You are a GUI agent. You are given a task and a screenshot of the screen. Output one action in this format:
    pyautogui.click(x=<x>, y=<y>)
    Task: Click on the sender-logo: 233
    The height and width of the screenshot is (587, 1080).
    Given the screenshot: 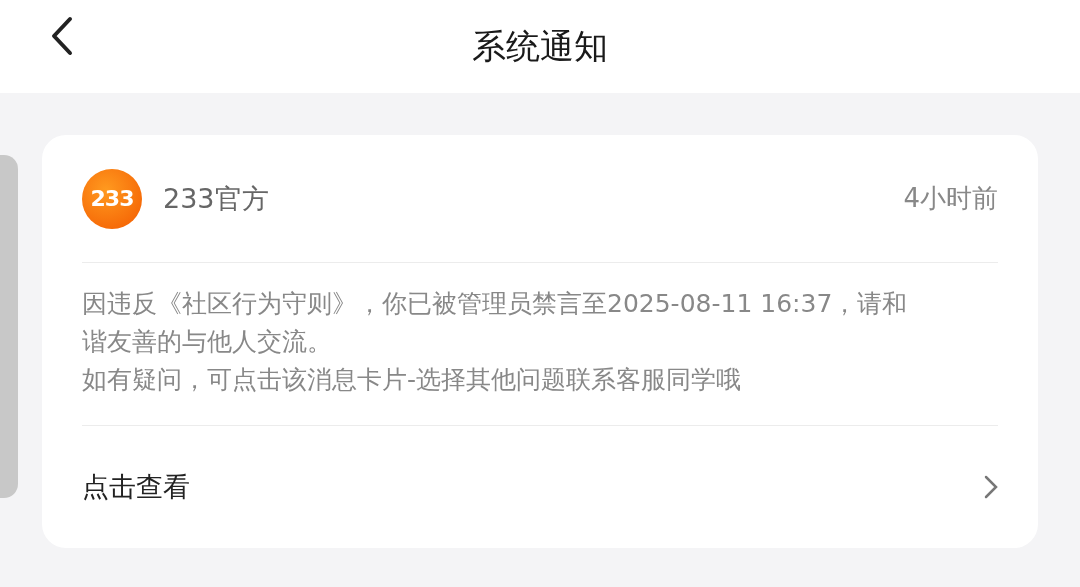 What is the action you would take?
    pyautogui.click(x=112, y=198)
    